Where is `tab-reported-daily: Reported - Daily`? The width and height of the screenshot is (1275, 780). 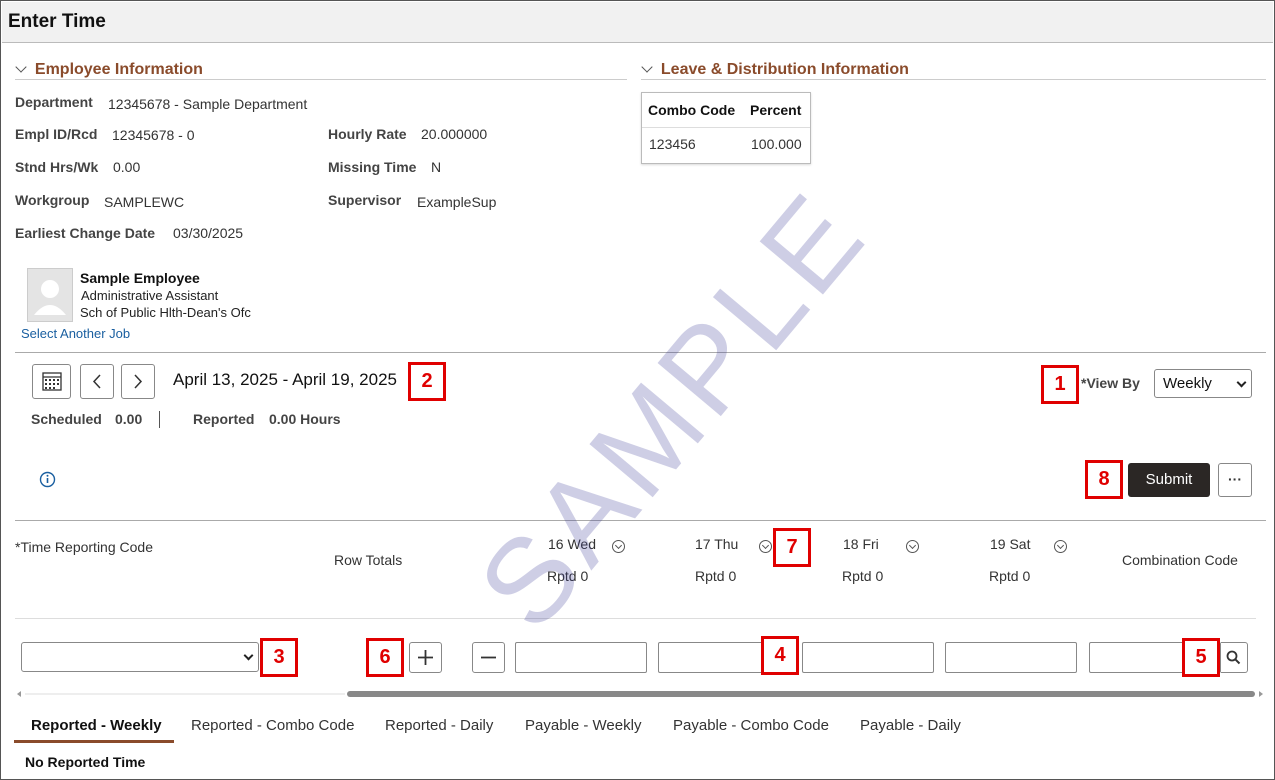
tab-reported-daily: Reported - Daily is located at coordinates (439, 725).